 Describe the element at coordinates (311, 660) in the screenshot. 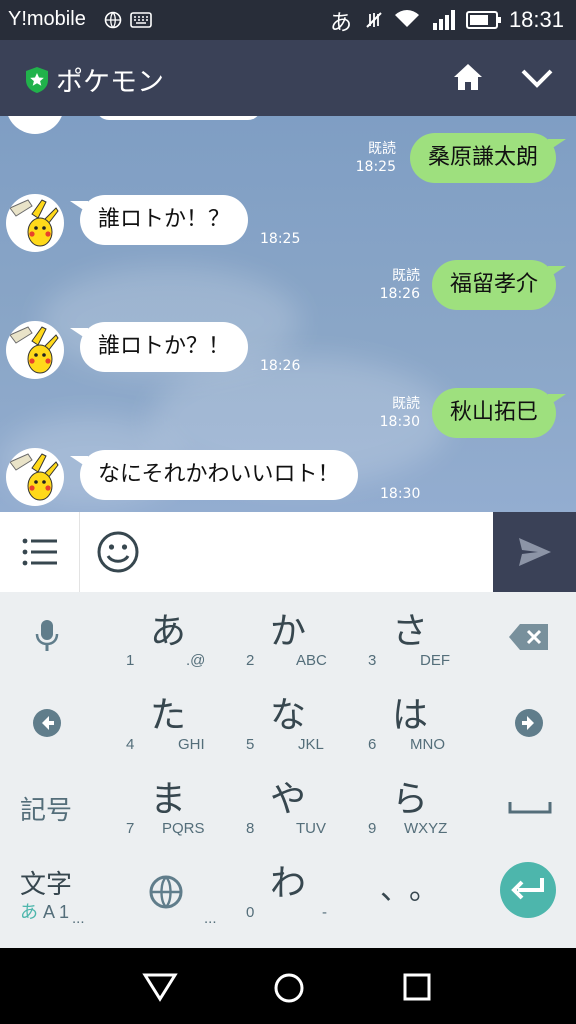

I see `latin-label: ABC` at that location.